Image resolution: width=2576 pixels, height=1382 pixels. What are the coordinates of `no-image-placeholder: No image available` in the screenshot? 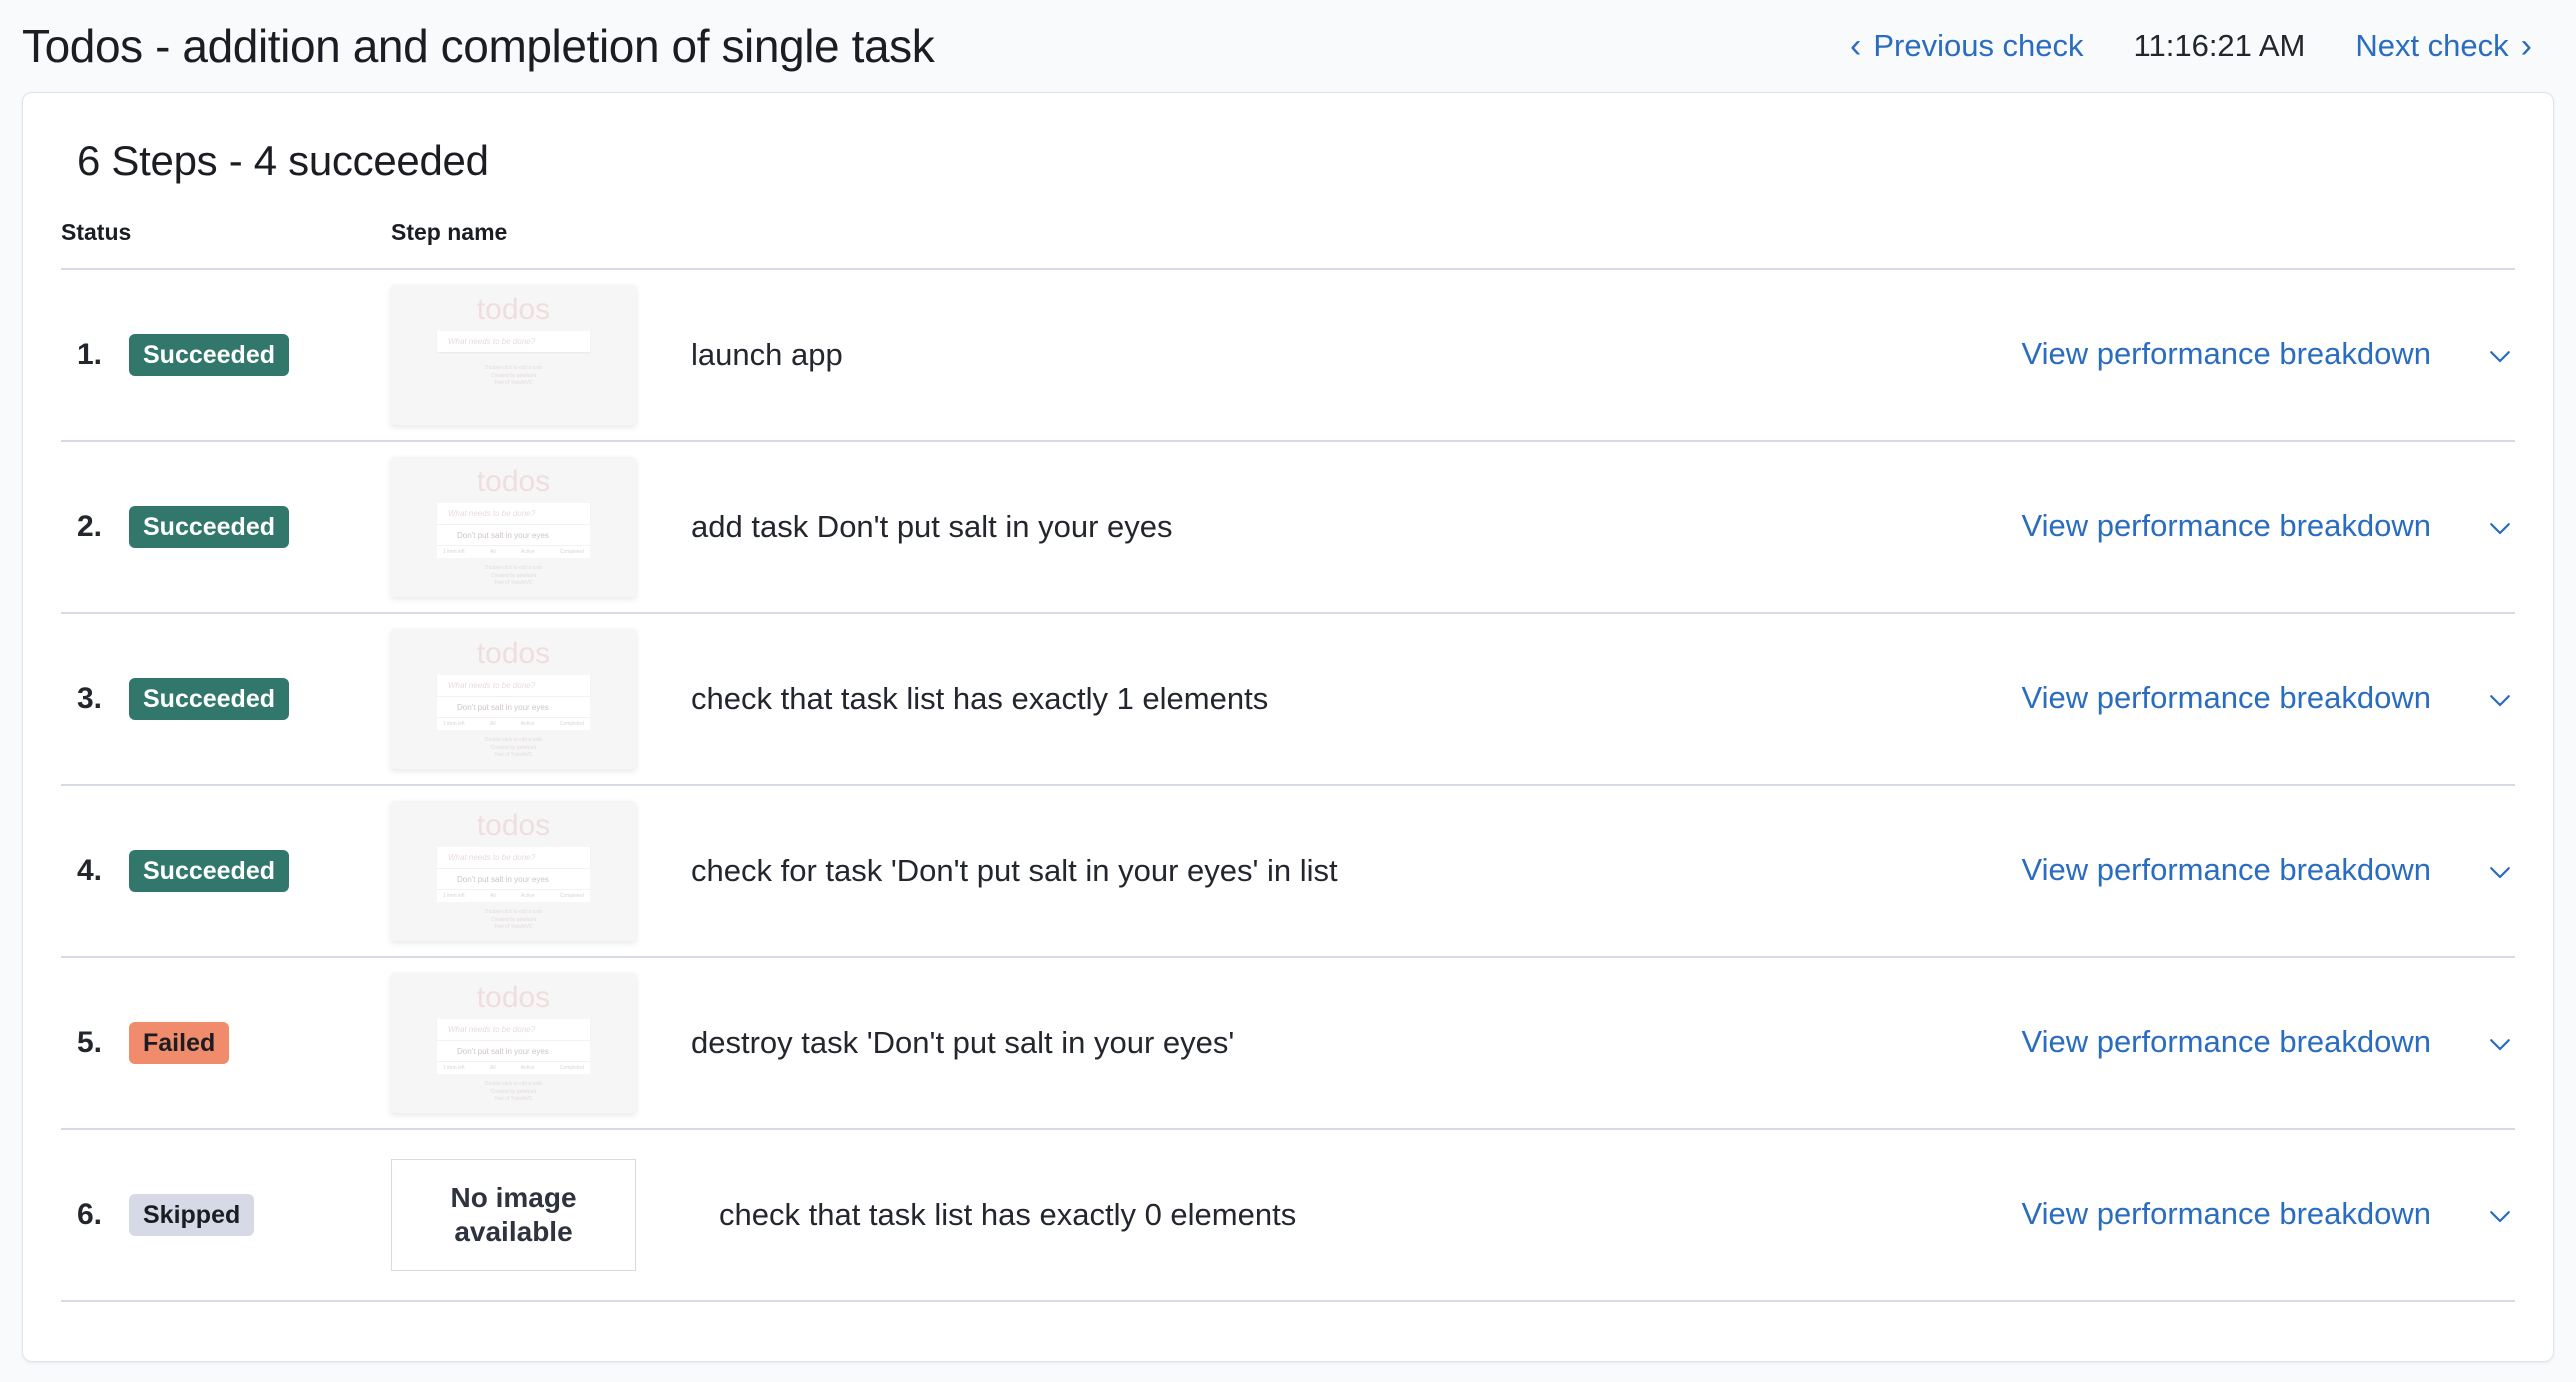 It's located at (513, 1215).